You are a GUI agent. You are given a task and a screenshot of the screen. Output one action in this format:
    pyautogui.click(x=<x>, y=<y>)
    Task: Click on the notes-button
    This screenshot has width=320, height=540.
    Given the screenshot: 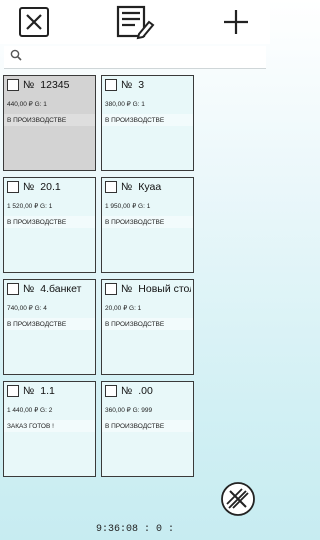 What is the action you would take?
    pyautogui.click(x=135, y=22)
    